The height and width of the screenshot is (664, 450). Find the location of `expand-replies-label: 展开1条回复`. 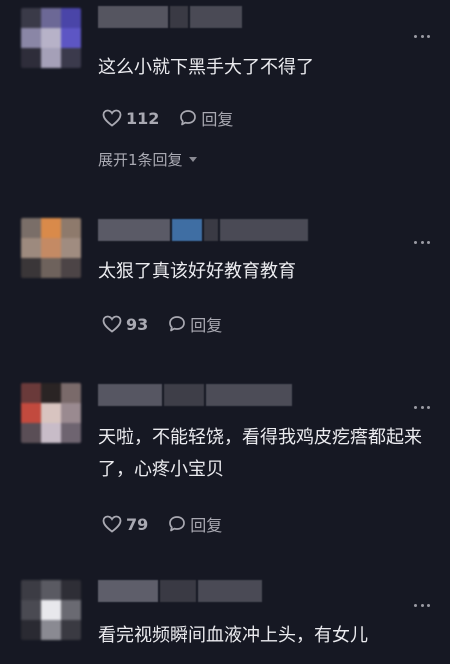

expand-replies-label: 展开1条回复 is located at coordinates (140, 160).